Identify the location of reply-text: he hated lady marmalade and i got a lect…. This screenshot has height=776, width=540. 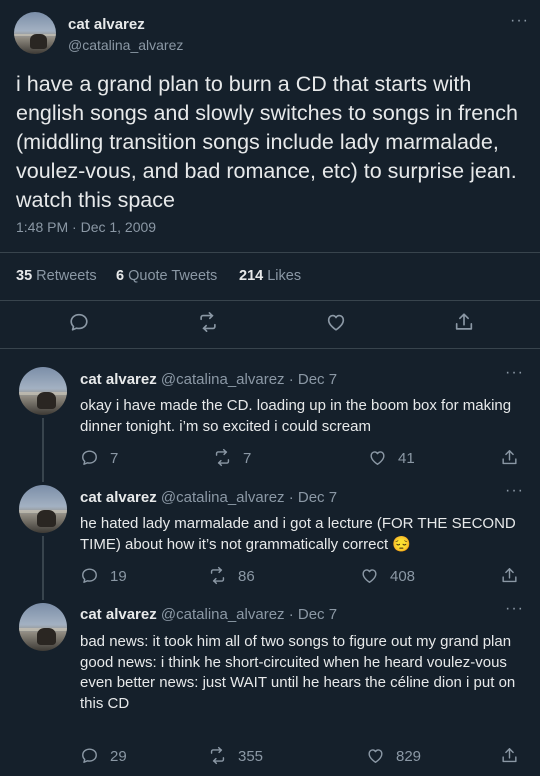
(300, 534).